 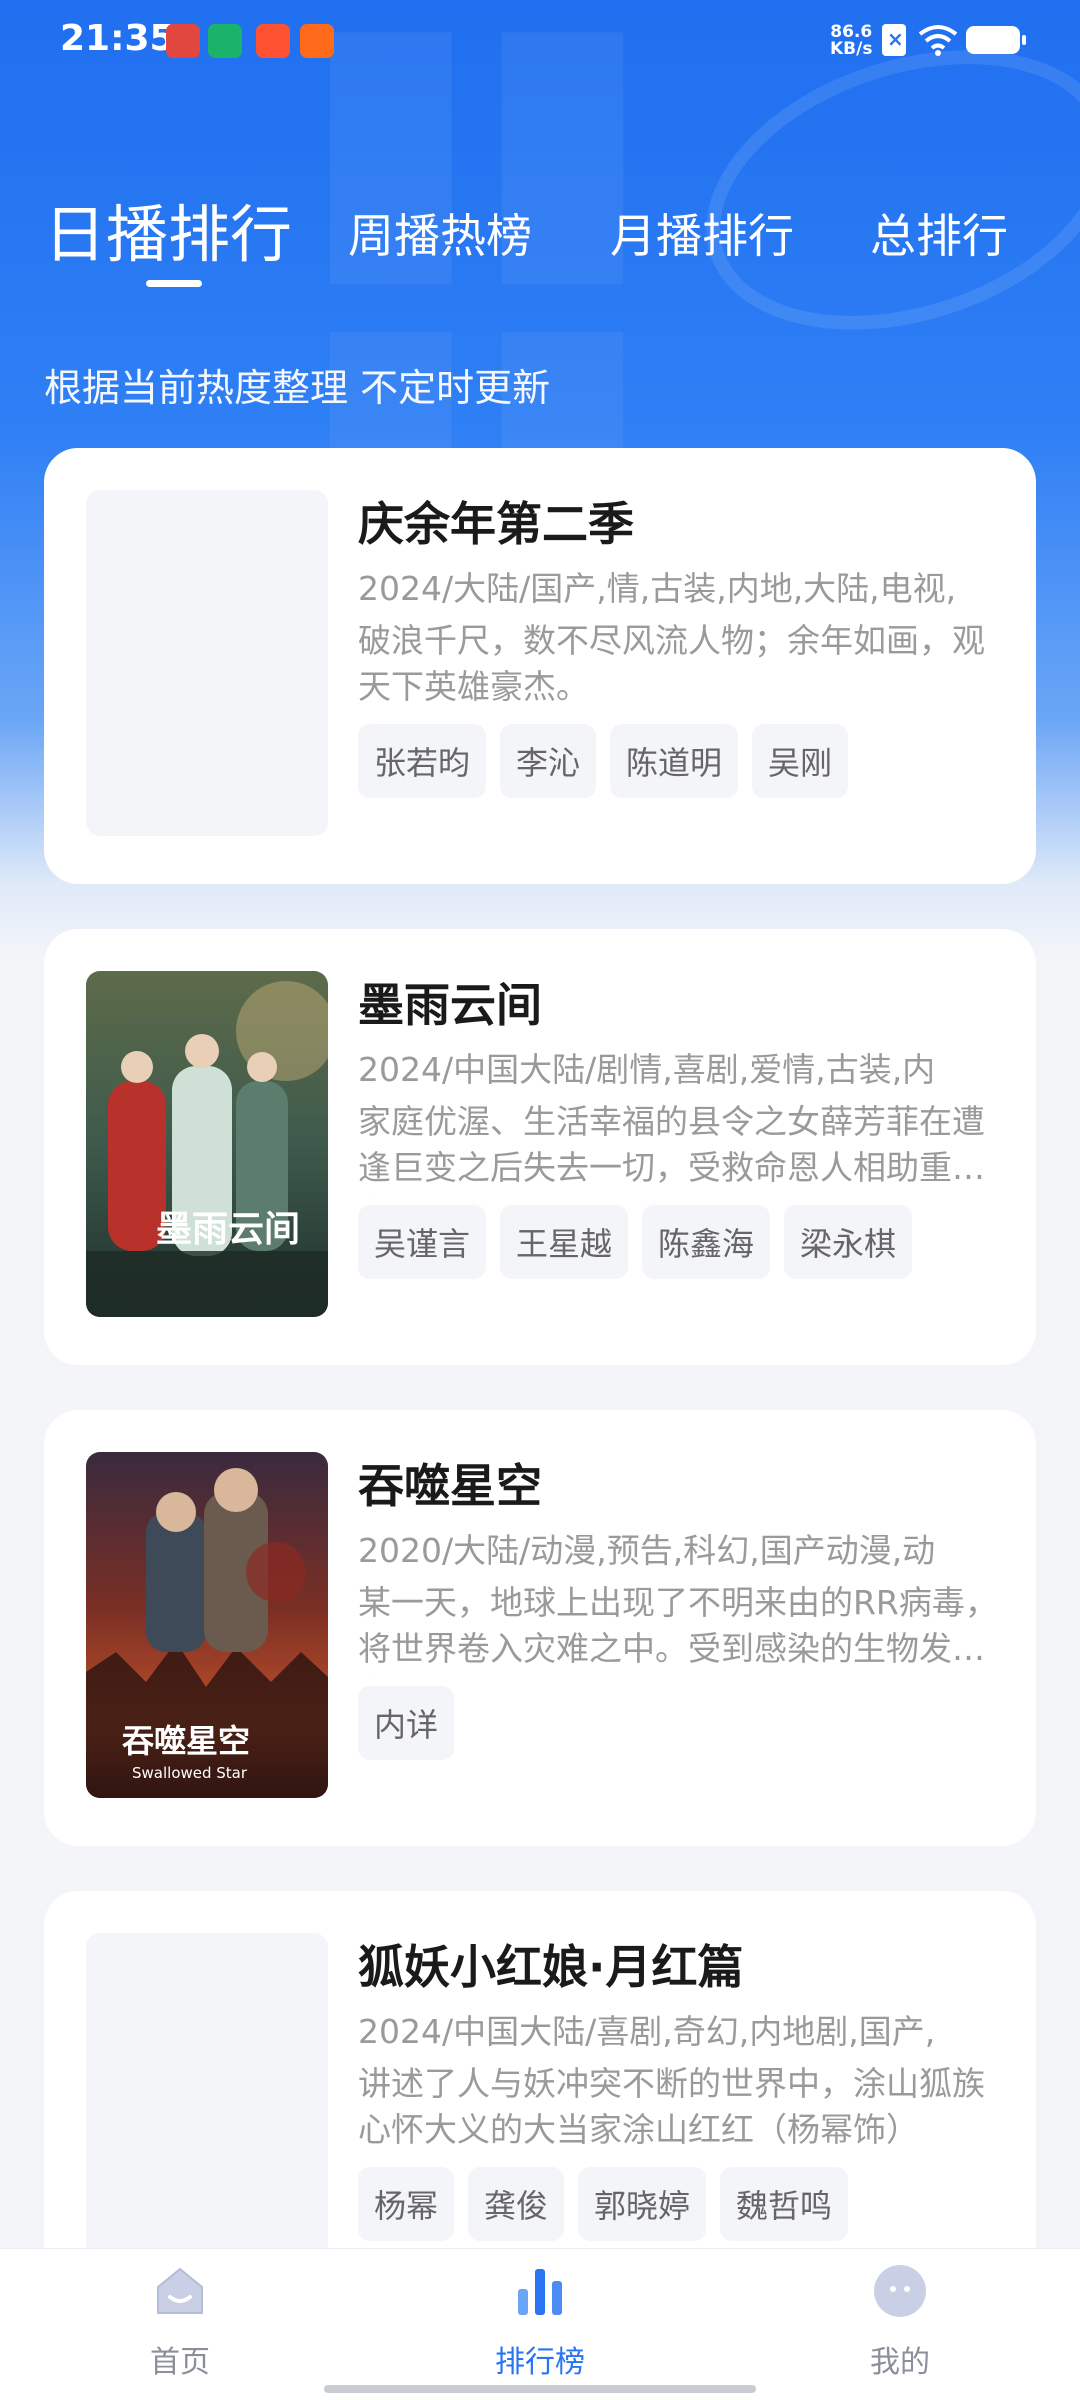 What do you see at coordinates (180, 2322) in the screenshot?
I see `nav-home: 首页` at bounding box center [180, 2322].